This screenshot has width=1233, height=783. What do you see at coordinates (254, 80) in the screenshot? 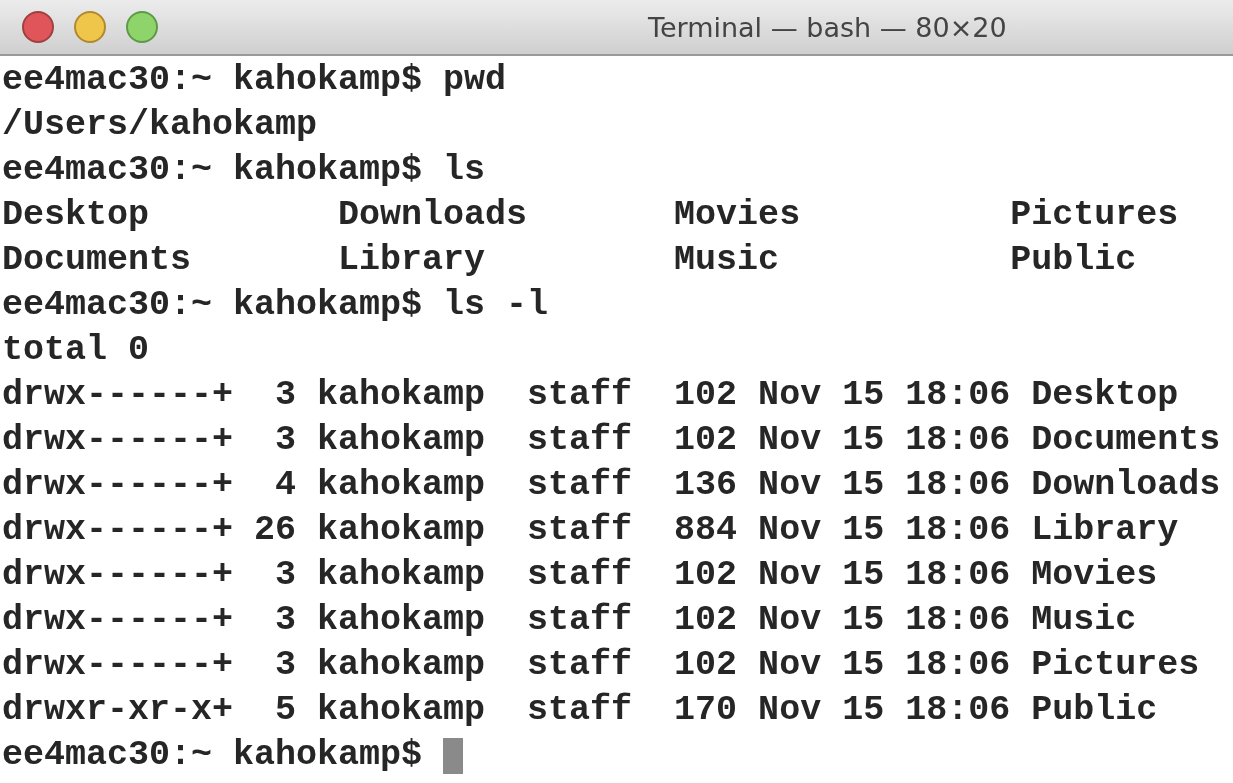
I see `terminal-line: ee4mac30:~ kahokamp$ pwd` at bounding box center [254, 80].